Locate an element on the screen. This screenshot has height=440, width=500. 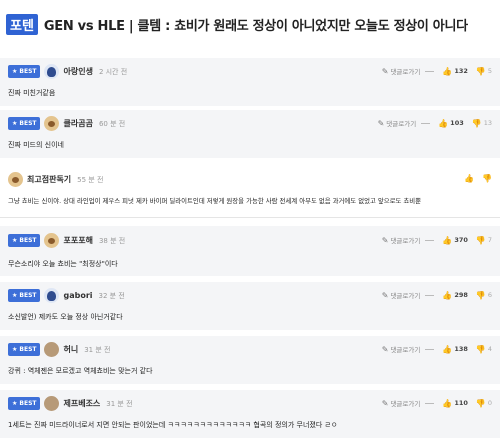
comment-text: 소신발언) 제카도 오늘 정상 아닌거같다 is located at coordinates (65, 317).